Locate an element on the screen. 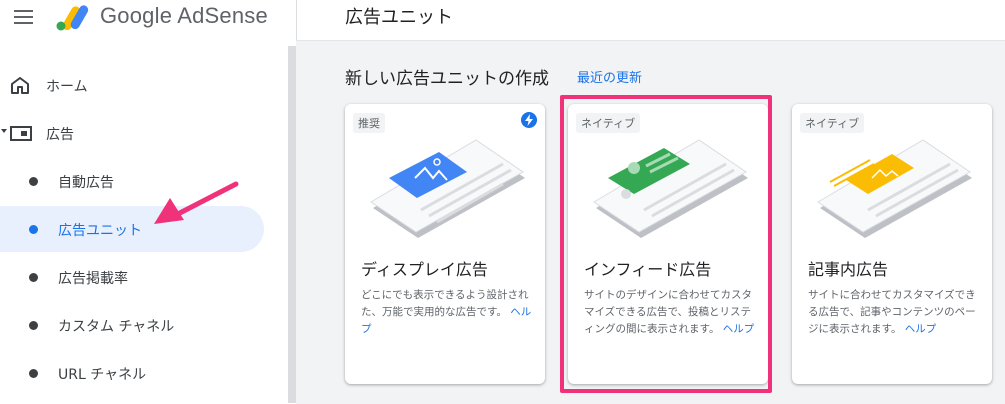  display-ad-illustration-icon is located at coordinates (447, 188).